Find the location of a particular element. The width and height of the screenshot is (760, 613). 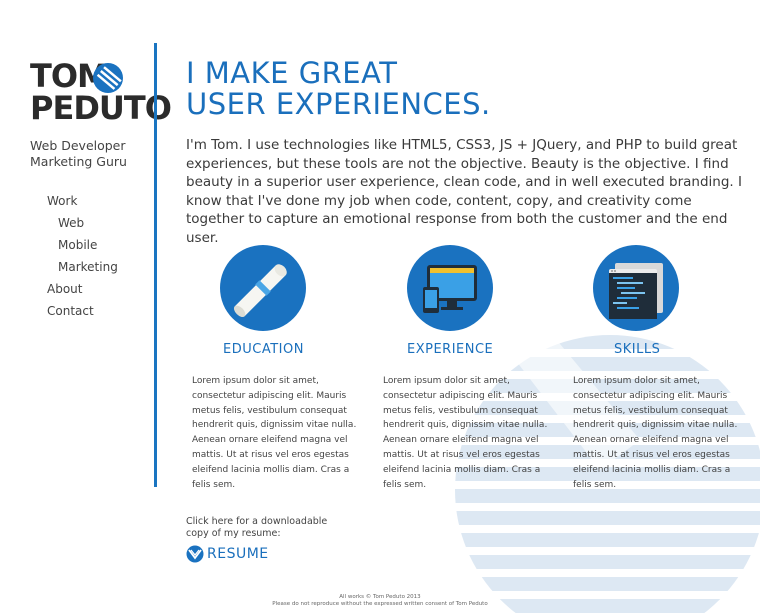

diploma-icon is located at coordinates (263, 288).